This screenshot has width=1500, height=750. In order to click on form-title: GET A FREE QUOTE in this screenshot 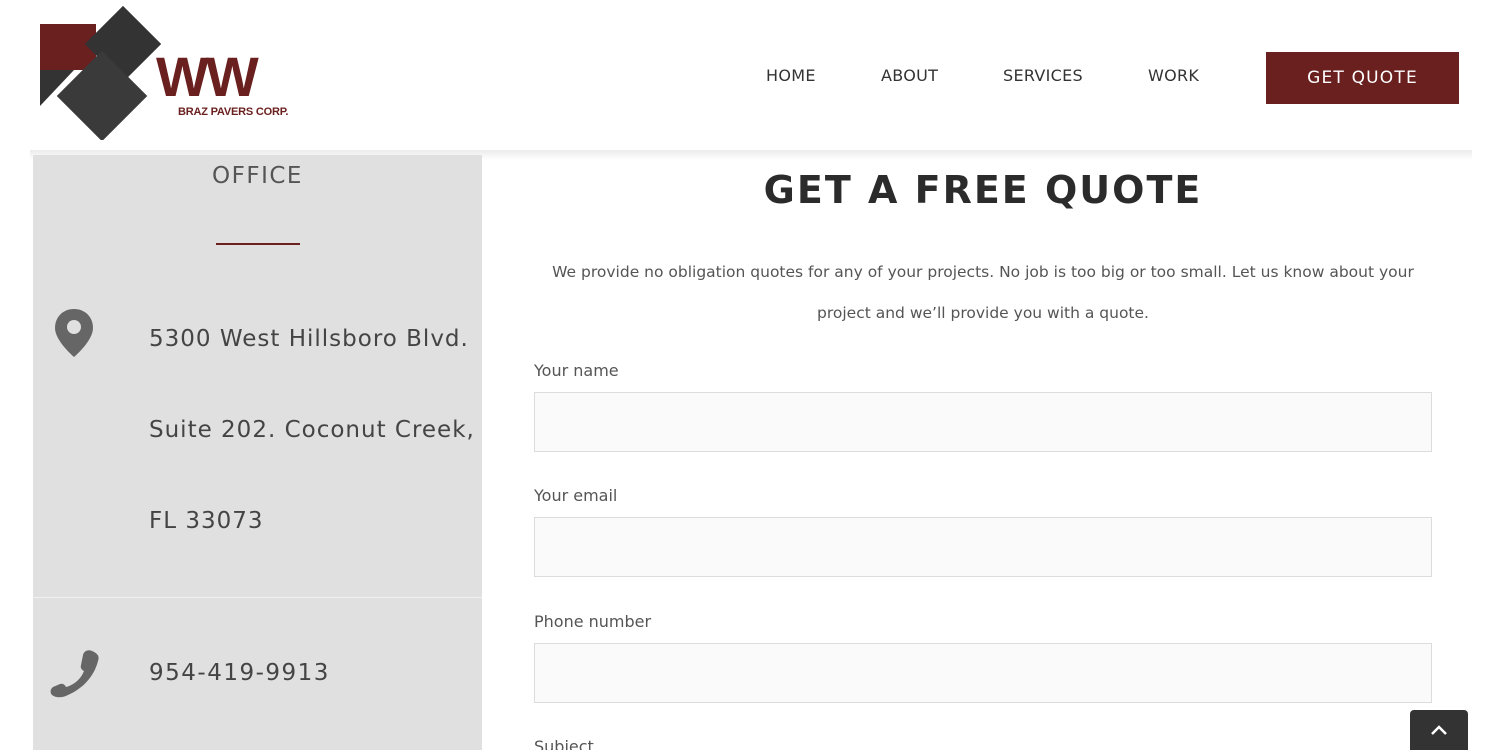, I will do `click(983, 190)`.